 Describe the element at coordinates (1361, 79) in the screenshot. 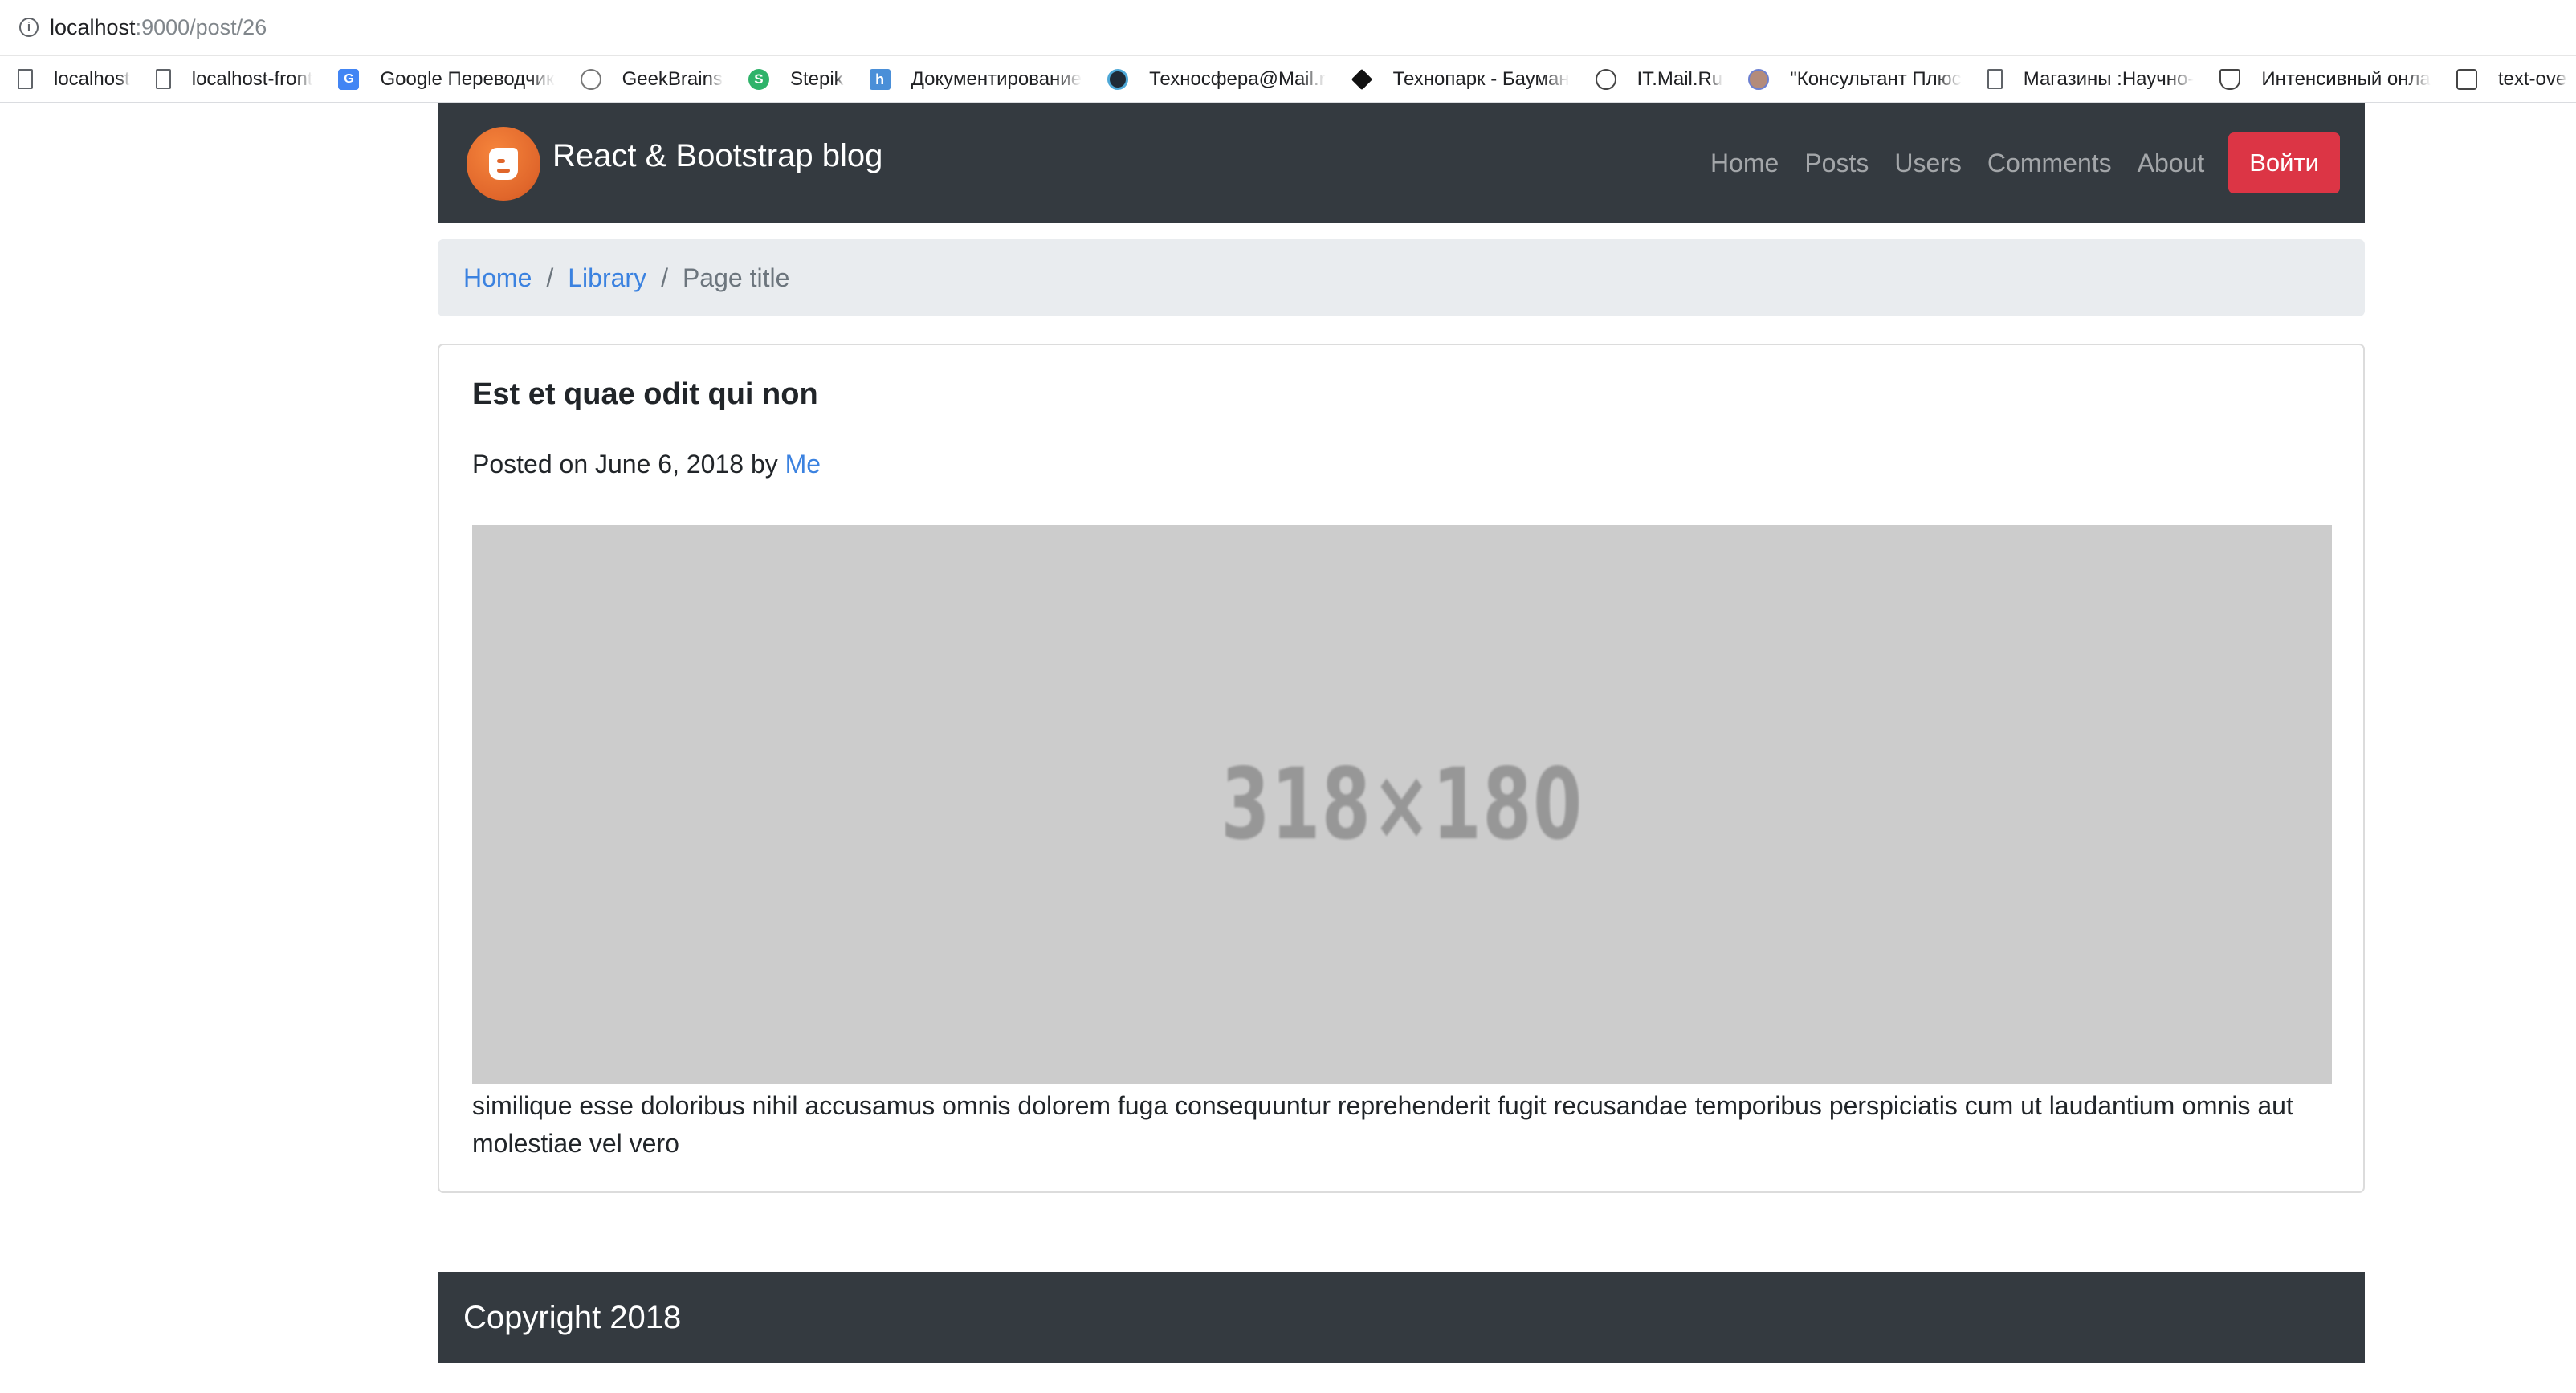

I see `diamond-icon` at that location.